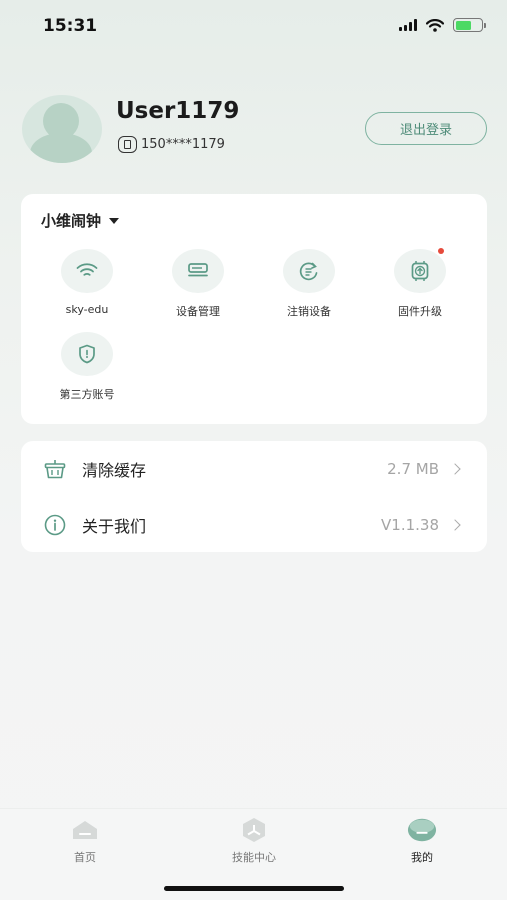 This screenshot has height=900, width=507. I want to click on app-version: V1.1.38, so click(410, 524).